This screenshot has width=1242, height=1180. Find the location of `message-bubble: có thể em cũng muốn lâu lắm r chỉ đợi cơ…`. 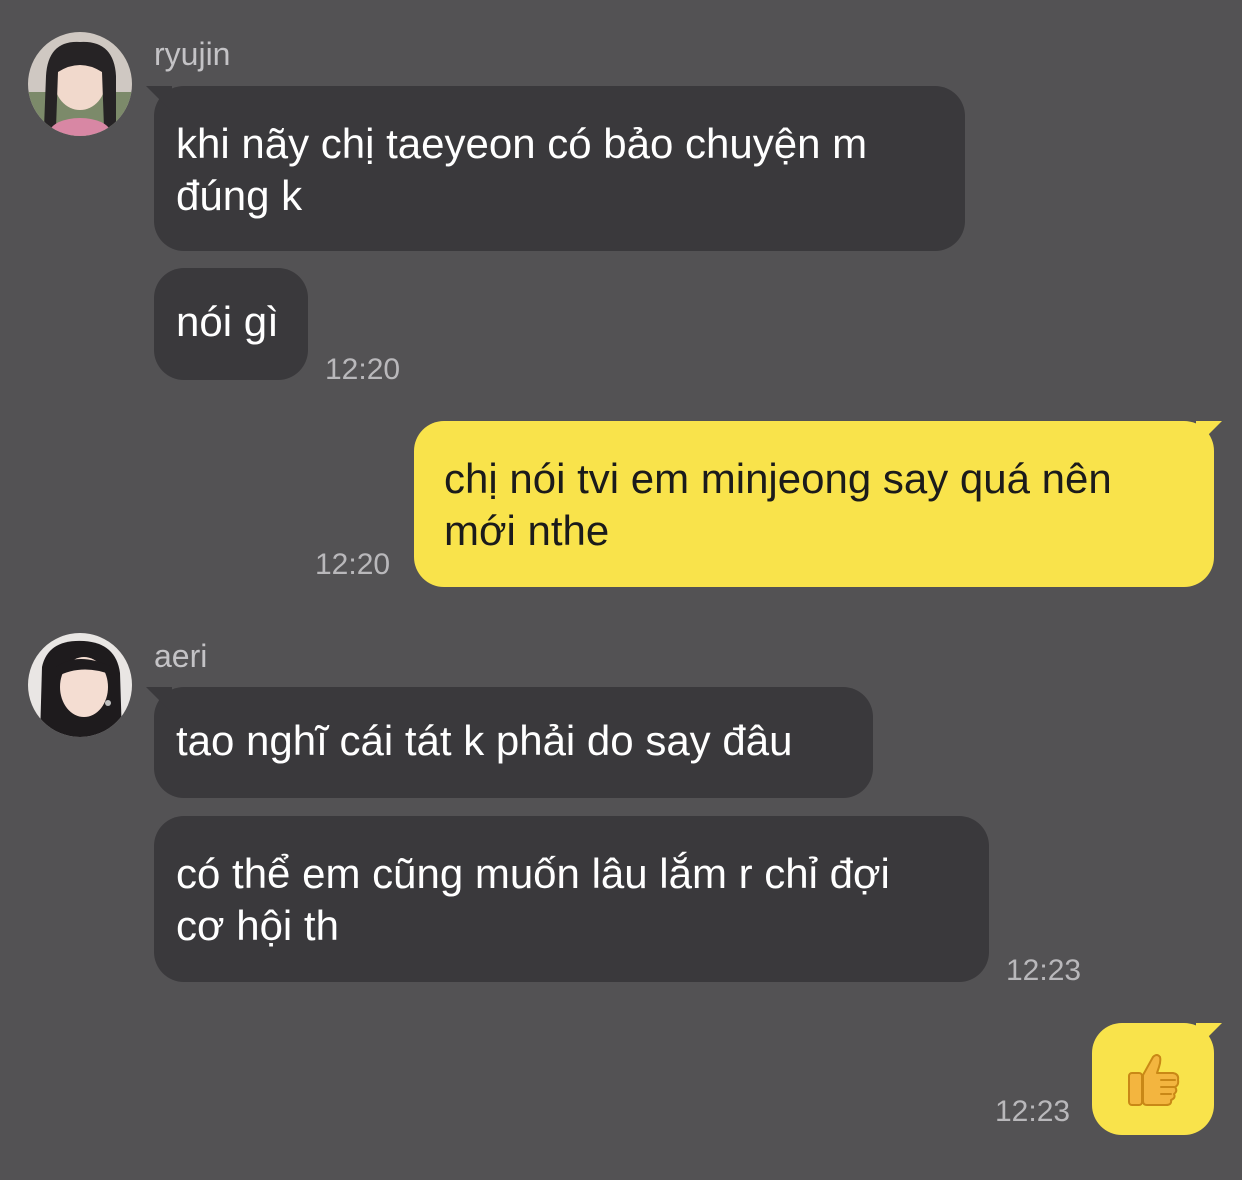

message-bubble: có thể em cũng muốn lâu lắm r chỉ đợi cơ… is located at coordinates (571, 899).